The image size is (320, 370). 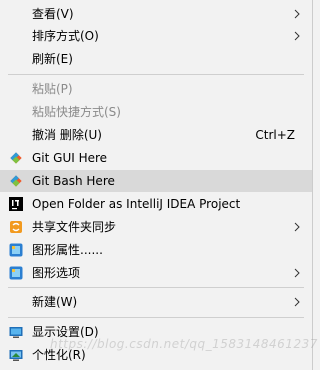 I want to click on menu-item-label: 图形选项, so click(x=56, y=273).